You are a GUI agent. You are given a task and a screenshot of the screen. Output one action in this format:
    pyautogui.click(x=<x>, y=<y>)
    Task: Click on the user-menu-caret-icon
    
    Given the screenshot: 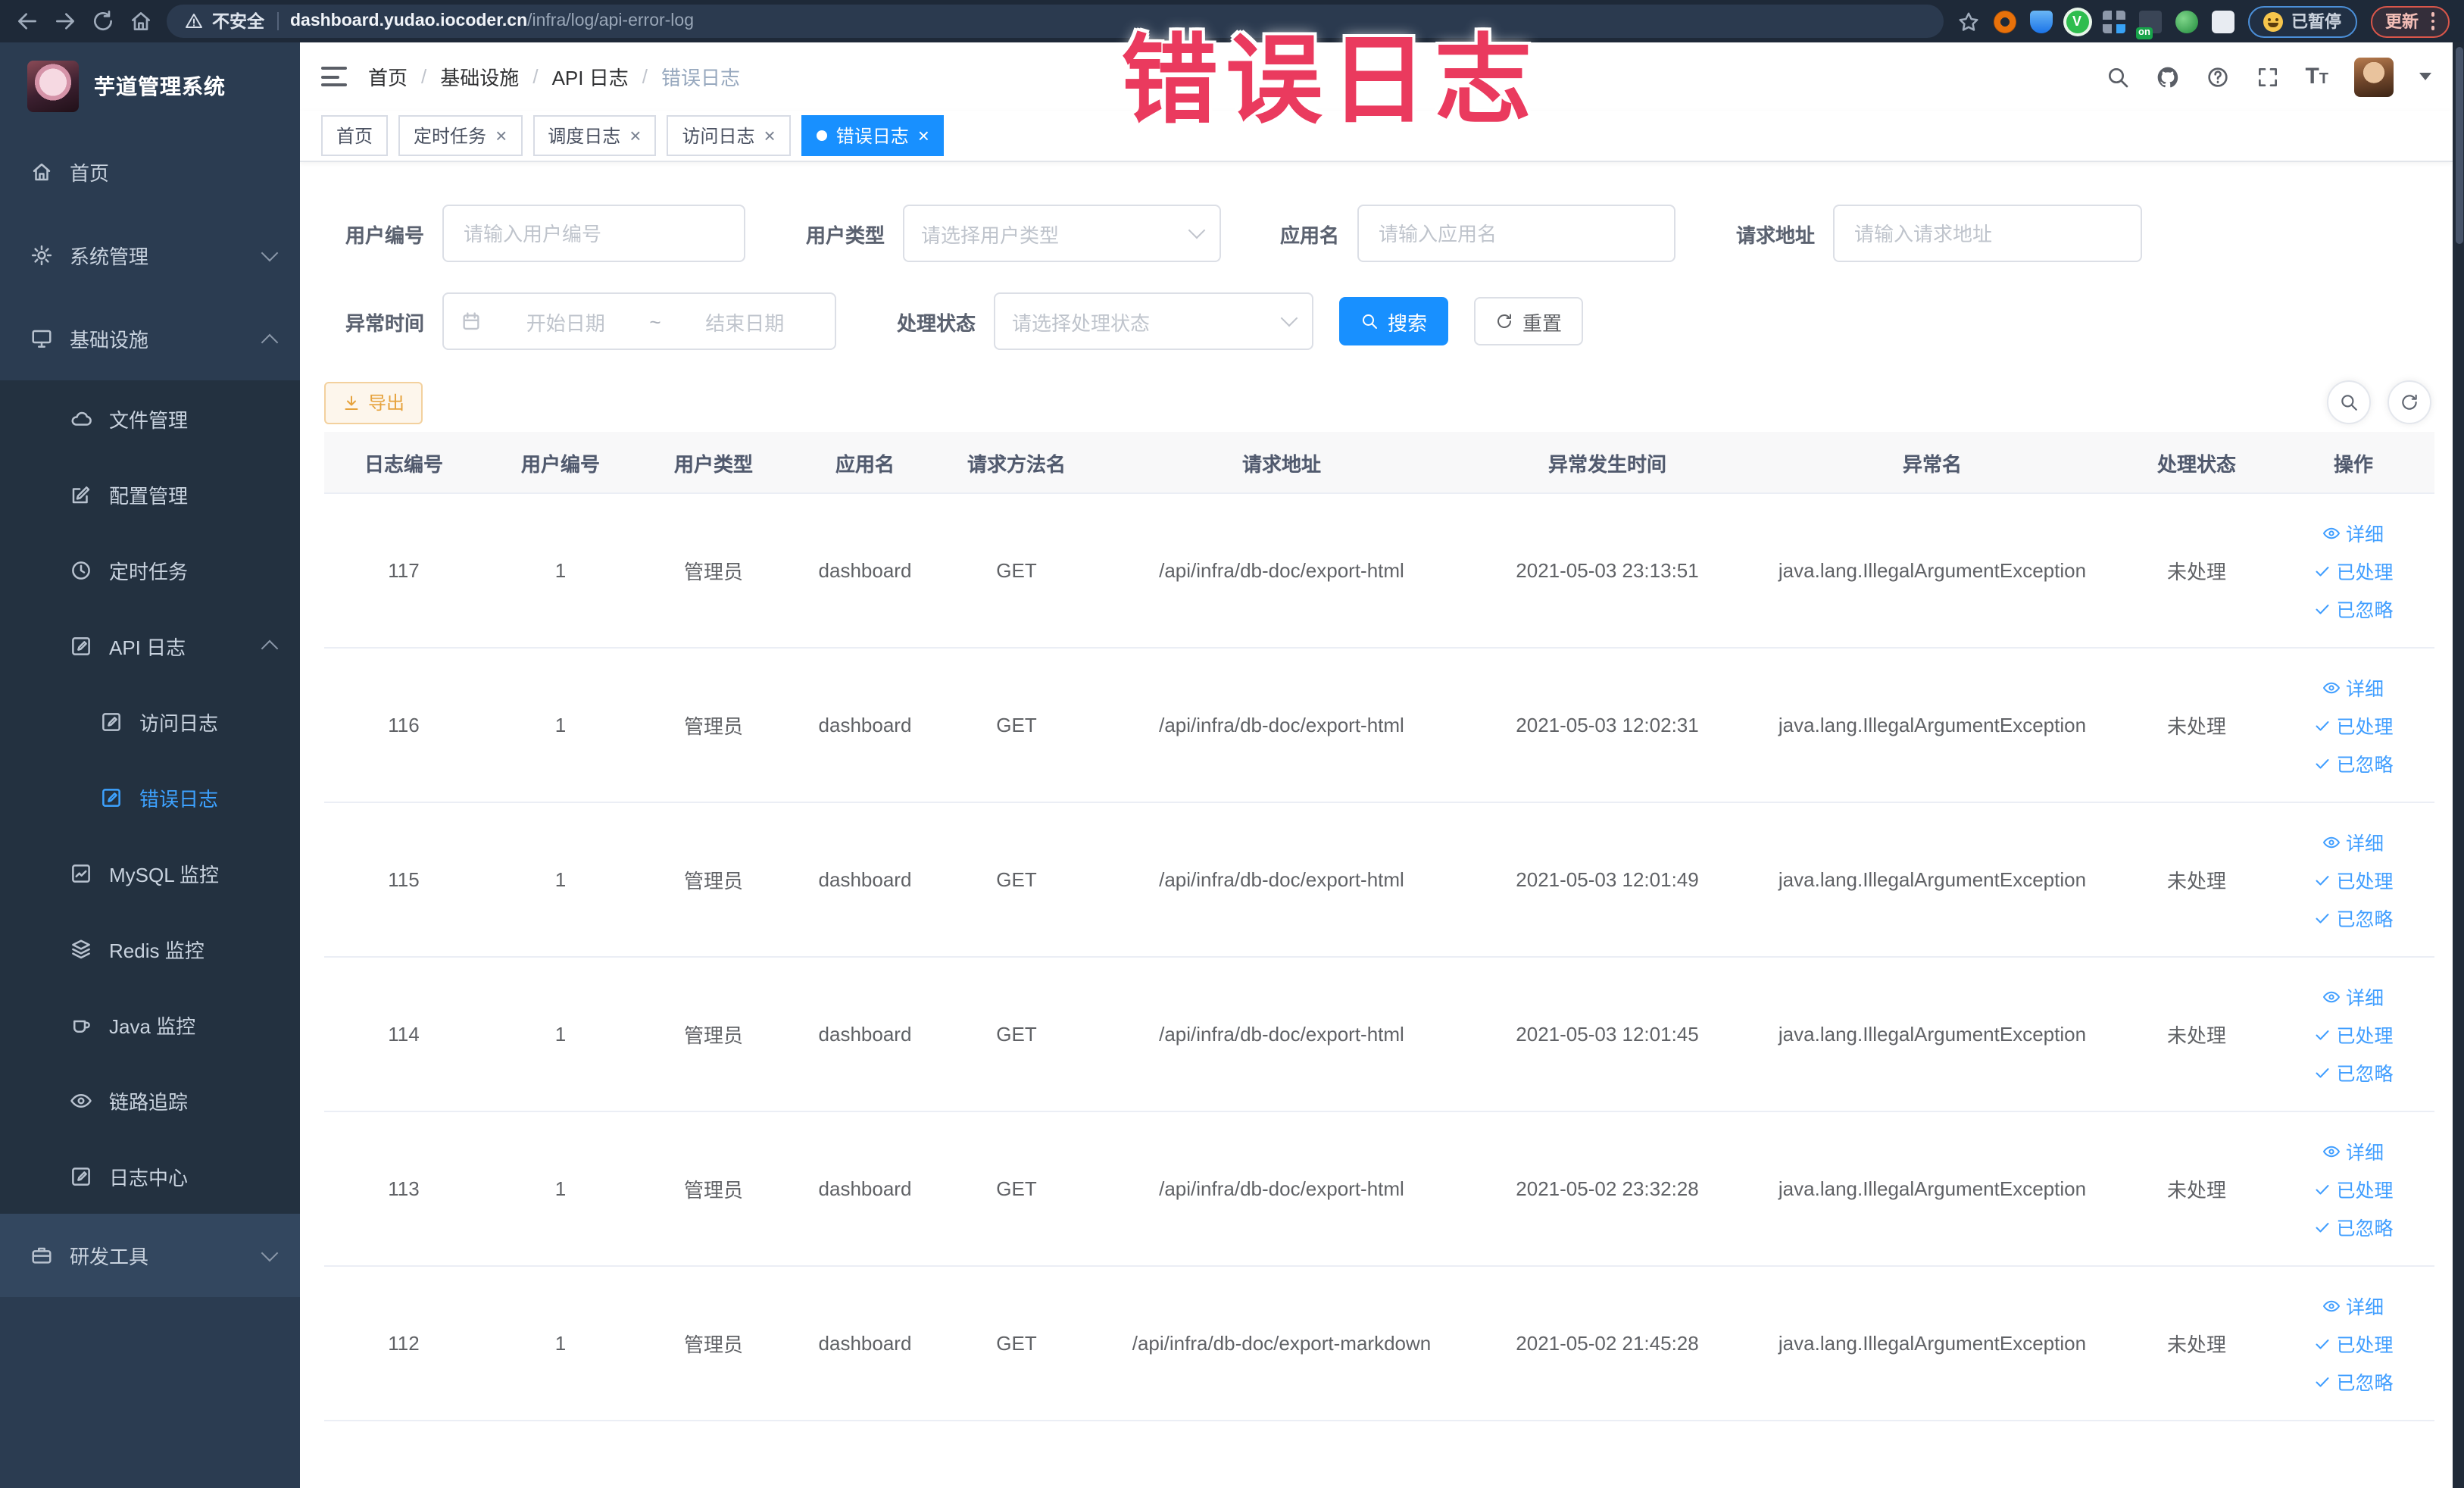 What is the action you would take?
    pyautogui.click(x=2425, y=76)
    